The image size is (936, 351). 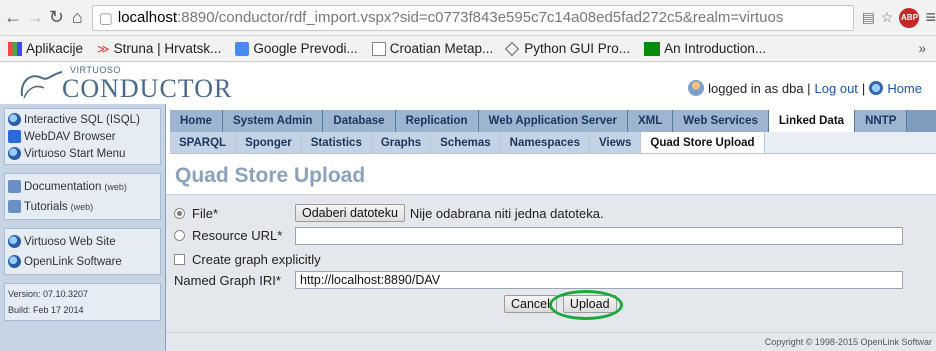 I want to click on sidebar-item-openlink: OpenLink Software, so click(x=82, y=261).